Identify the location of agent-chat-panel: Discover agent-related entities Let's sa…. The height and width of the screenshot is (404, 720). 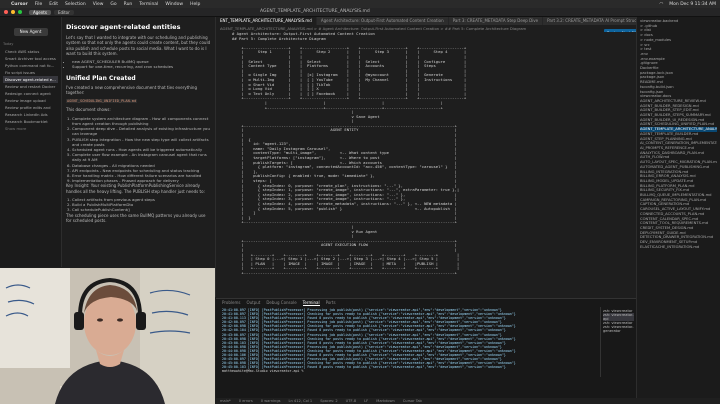
(139, 157).